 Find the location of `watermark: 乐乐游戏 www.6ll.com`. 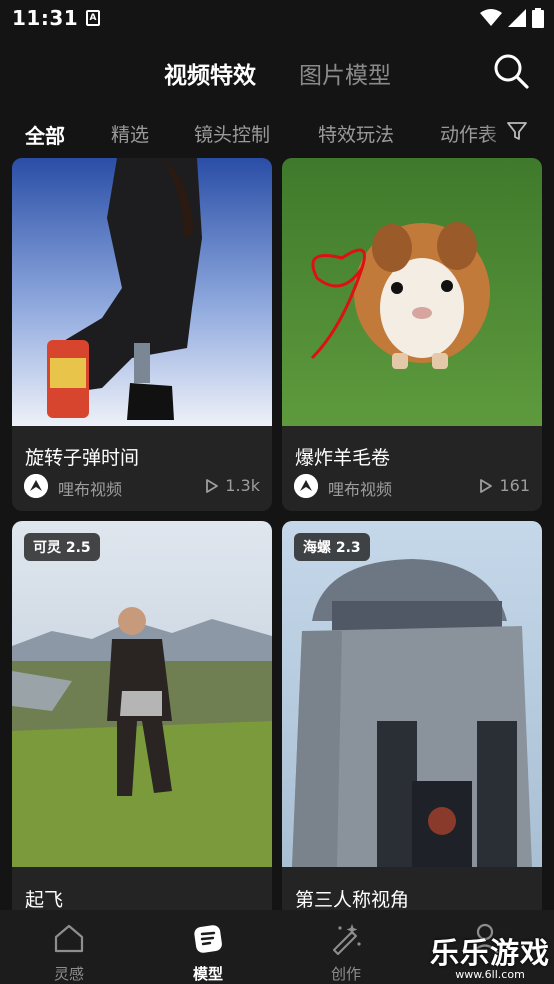

watermark: 乐乐游戏 www.6ll.com is located at coordinates (490, 955).